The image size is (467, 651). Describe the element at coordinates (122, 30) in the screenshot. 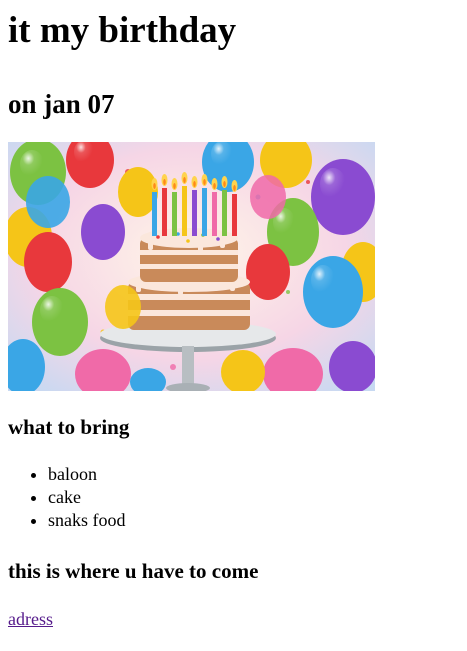

I see `page-title: it my birthday` at that location.